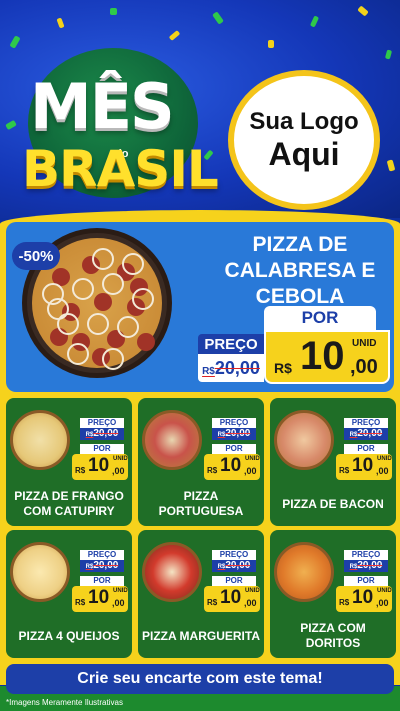 The image size is (400, 711). I want to click on featured-price: R$ 10 UNID ,00, so click(327, 357).